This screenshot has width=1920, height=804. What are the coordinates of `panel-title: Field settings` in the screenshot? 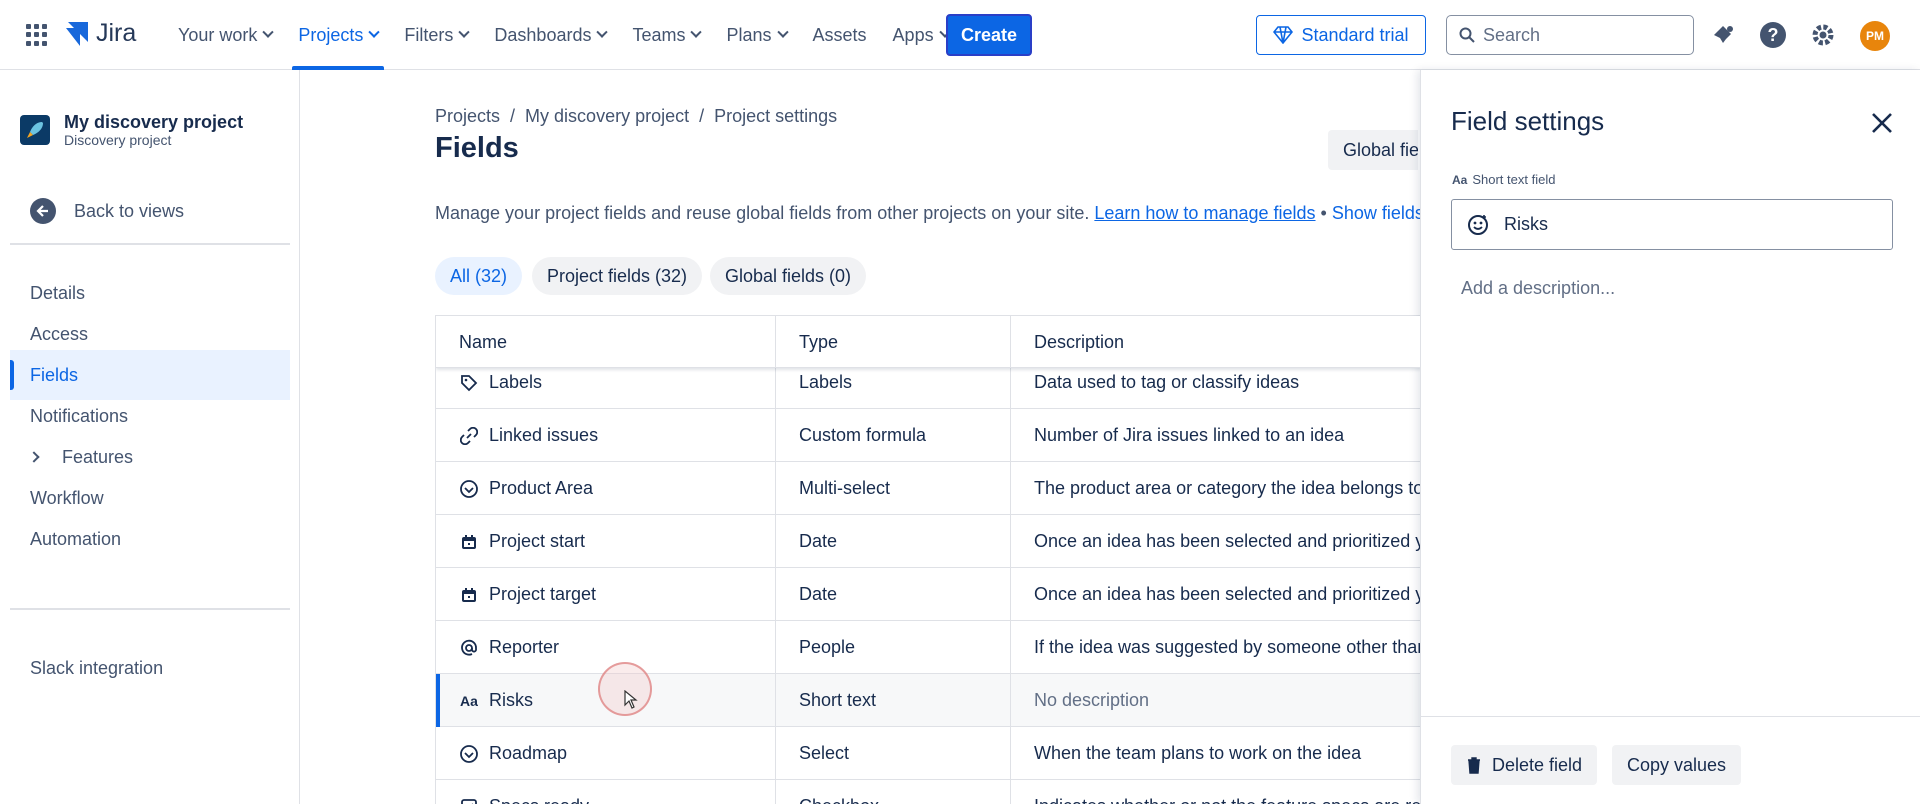 It's located at (1528, 121).